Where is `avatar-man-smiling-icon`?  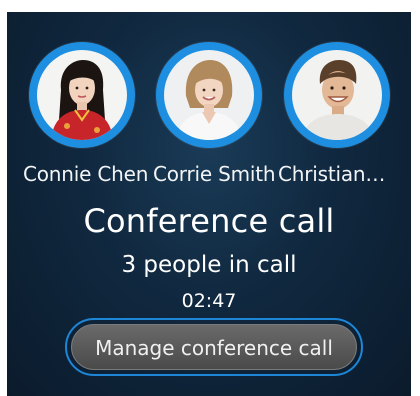
avatar-man-smiling-icon is located at coordinates (337, 95).